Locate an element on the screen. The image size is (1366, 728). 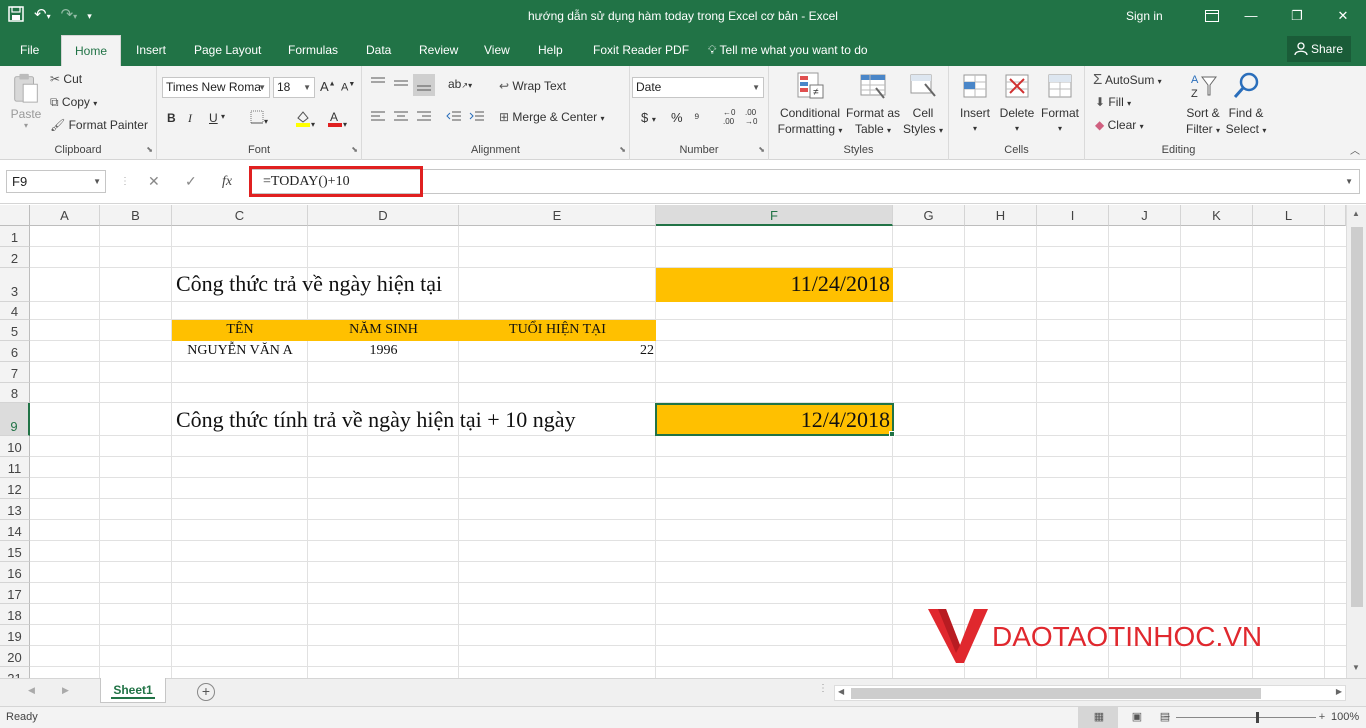
zoom-level: 100% is located at coordinates (1345, 717).